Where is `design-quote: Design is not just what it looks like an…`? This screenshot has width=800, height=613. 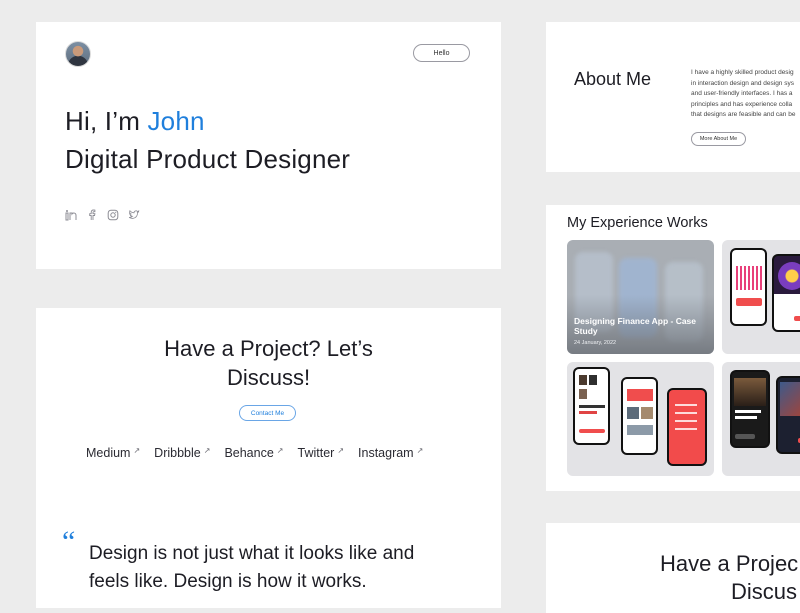
design-quote: Design is not just what it looks like an… is located at coordinates (289, 568).